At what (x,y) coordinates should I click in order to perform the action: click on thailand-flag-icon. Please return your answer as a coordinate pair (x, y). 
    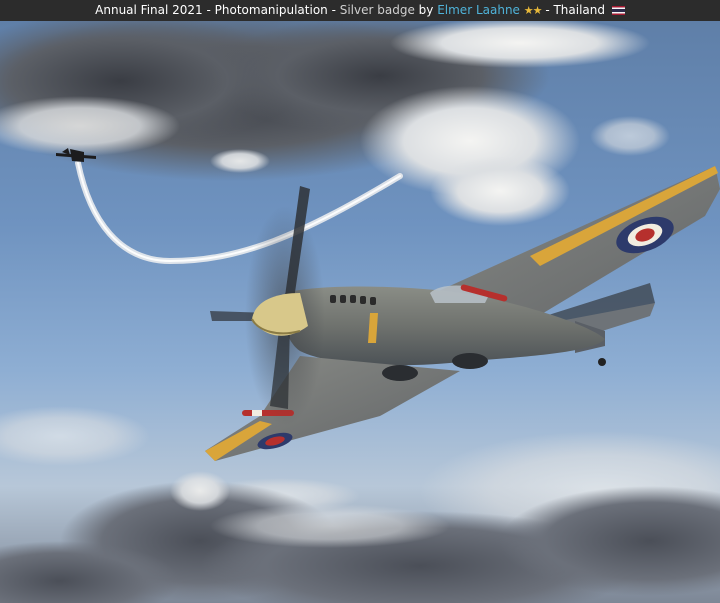
    Looking at the image, I should click on (618, 10).